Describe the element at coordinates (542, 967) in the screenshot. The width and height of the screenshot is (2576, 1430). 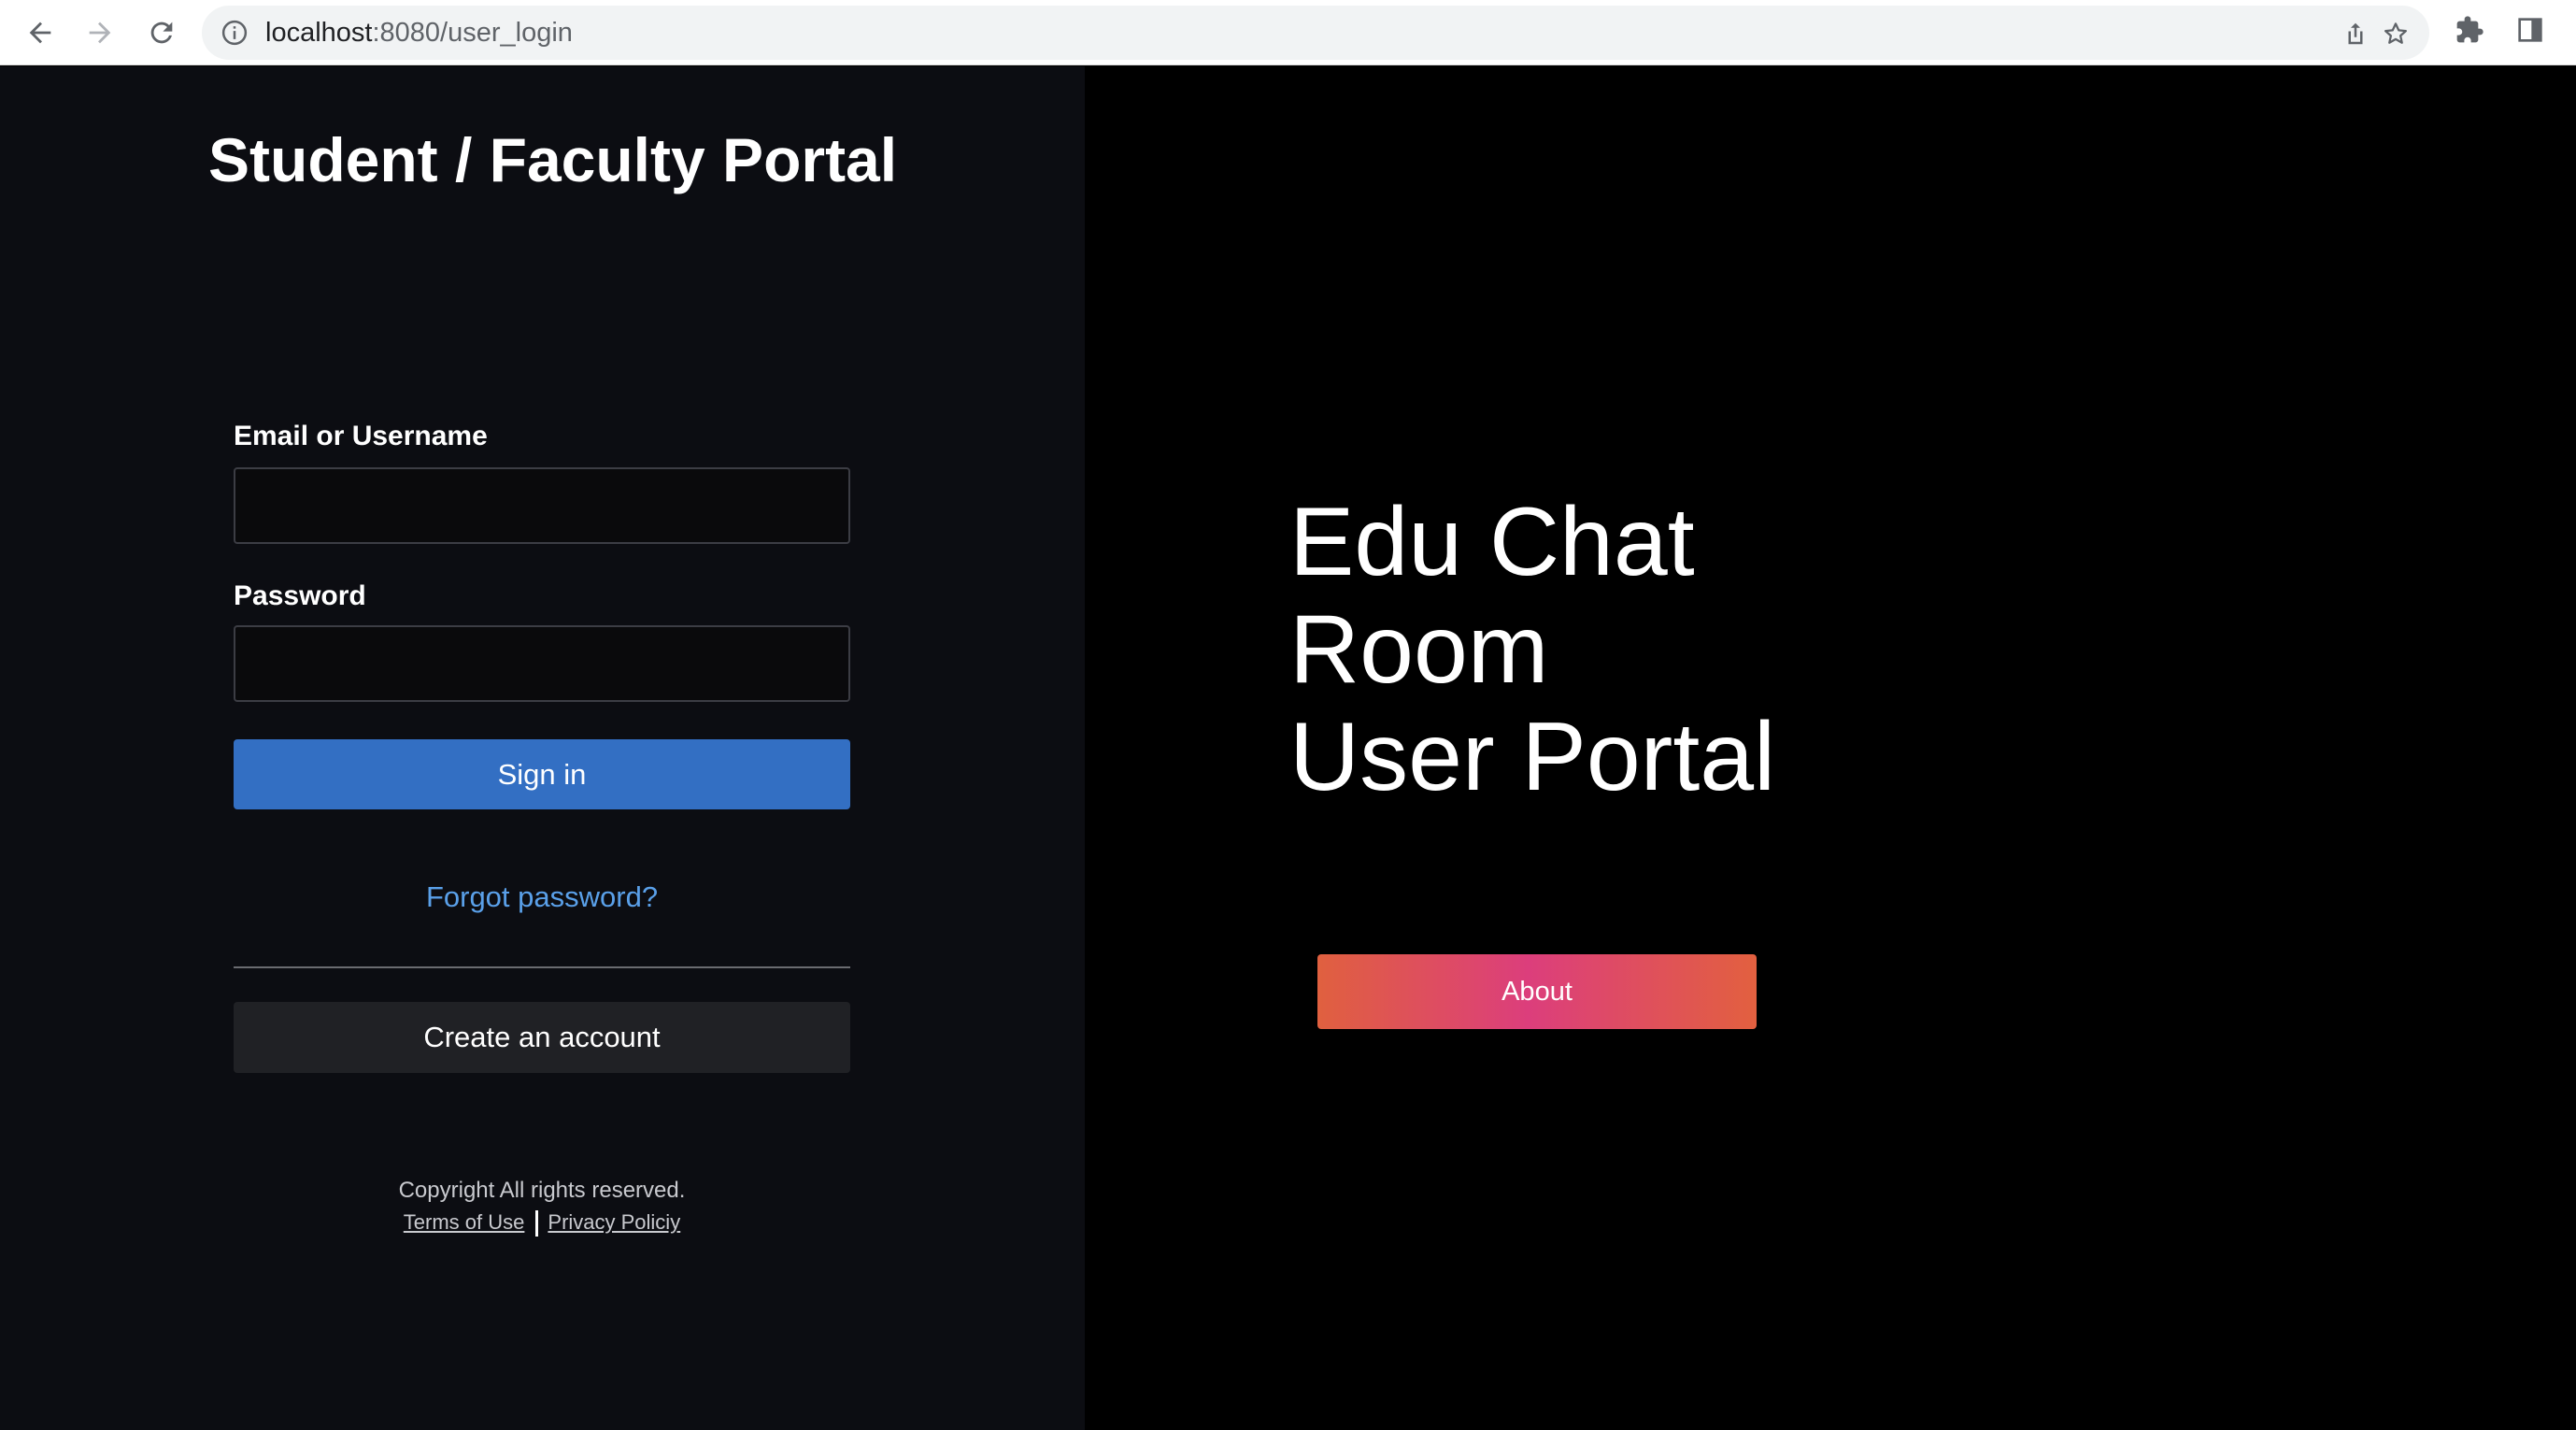
I see `divider` at that location.